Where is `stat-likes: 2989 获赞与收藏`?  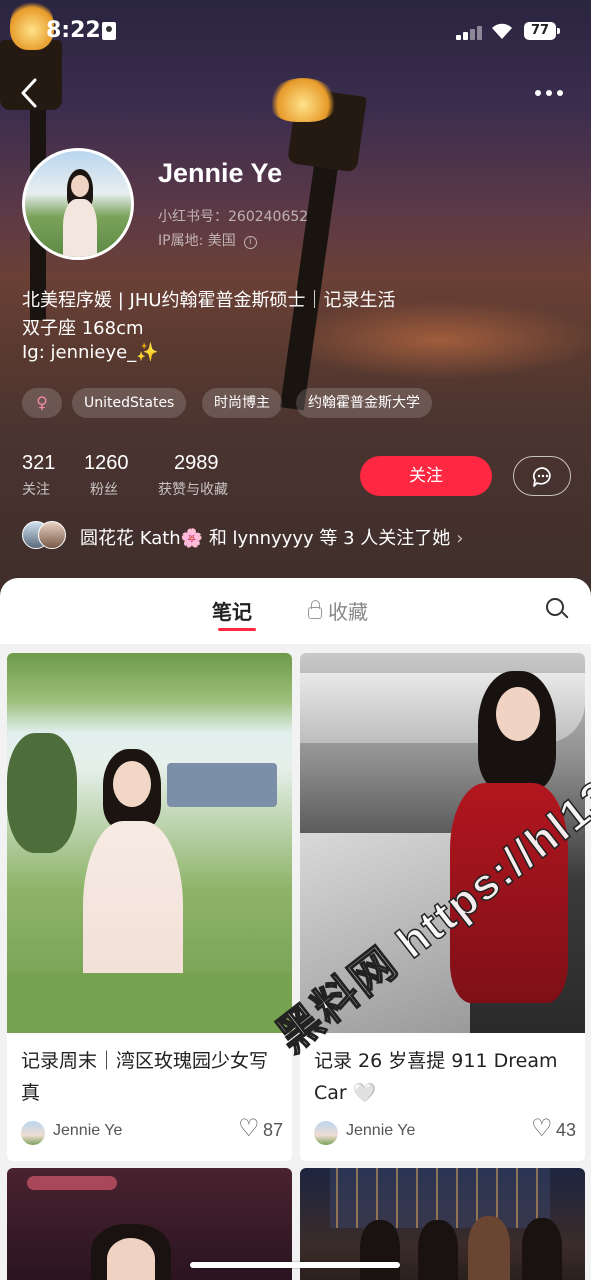
stat-likes: 2989 获赞与收藏 is located at coordinates (193, 475).